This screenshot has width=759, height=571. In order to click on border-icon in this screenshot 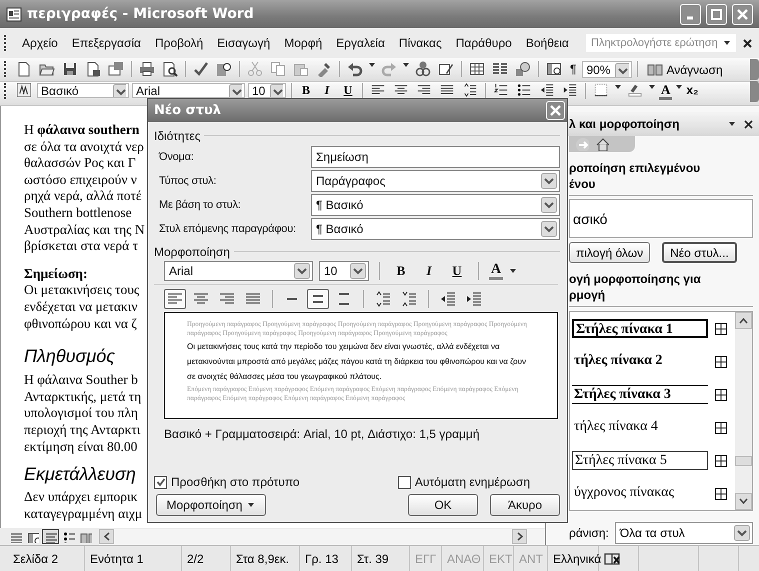, I will do `click(601, 90)`.